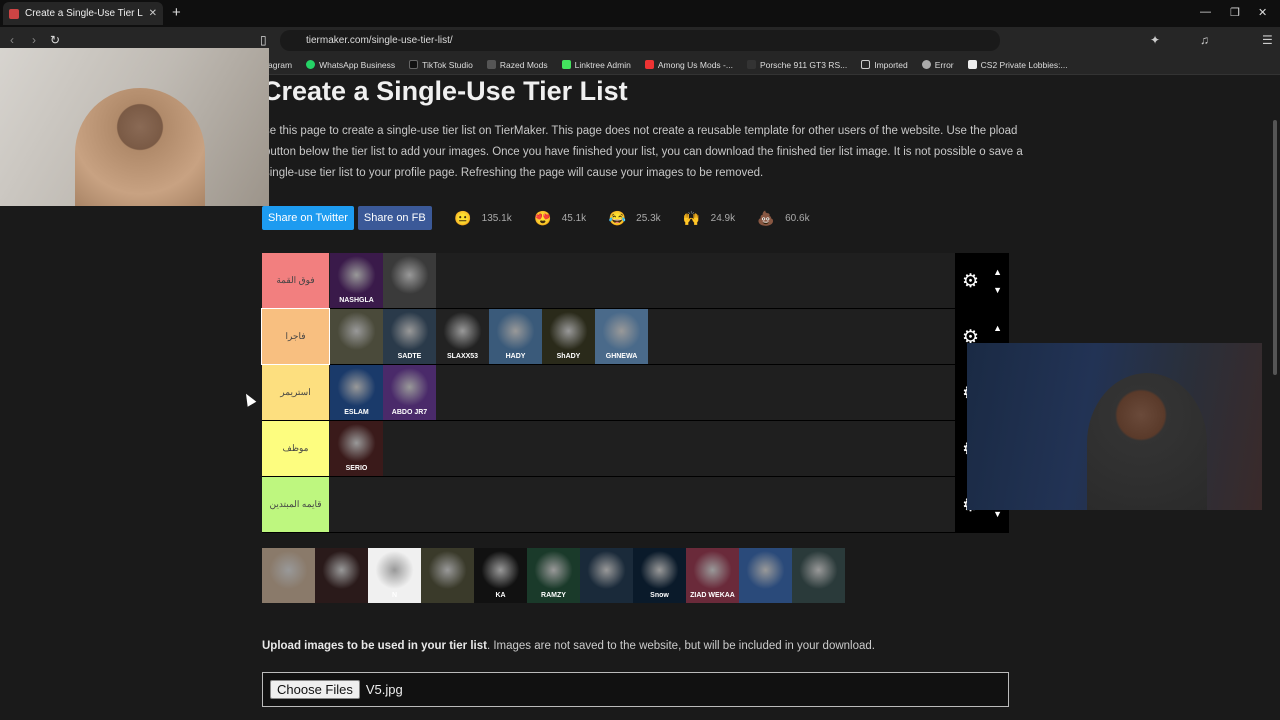 The image size is (1280, 720). I want to click on bookmark-folder: Imported, so click(884, 65).